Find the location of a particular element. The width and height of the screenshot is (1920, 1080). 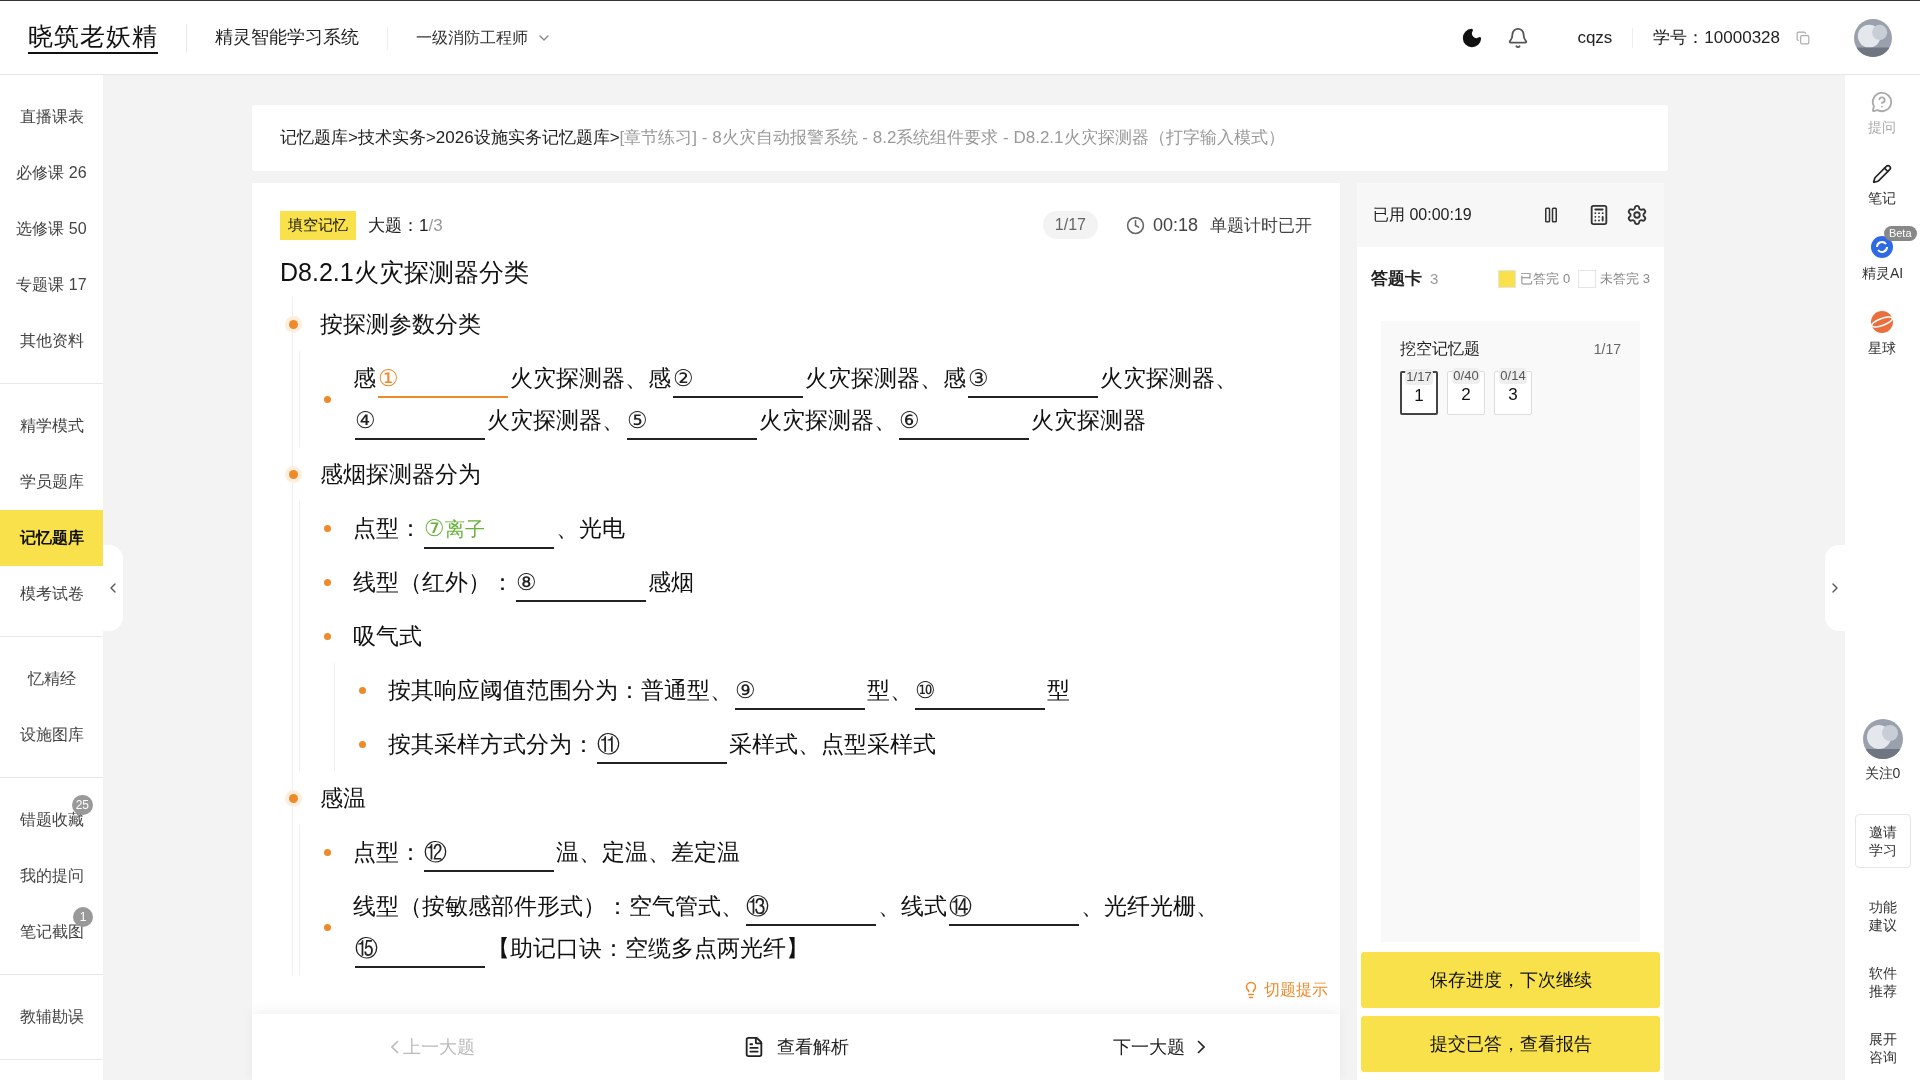

rail-label: 笔记 is located at coordinates (1882, 198).